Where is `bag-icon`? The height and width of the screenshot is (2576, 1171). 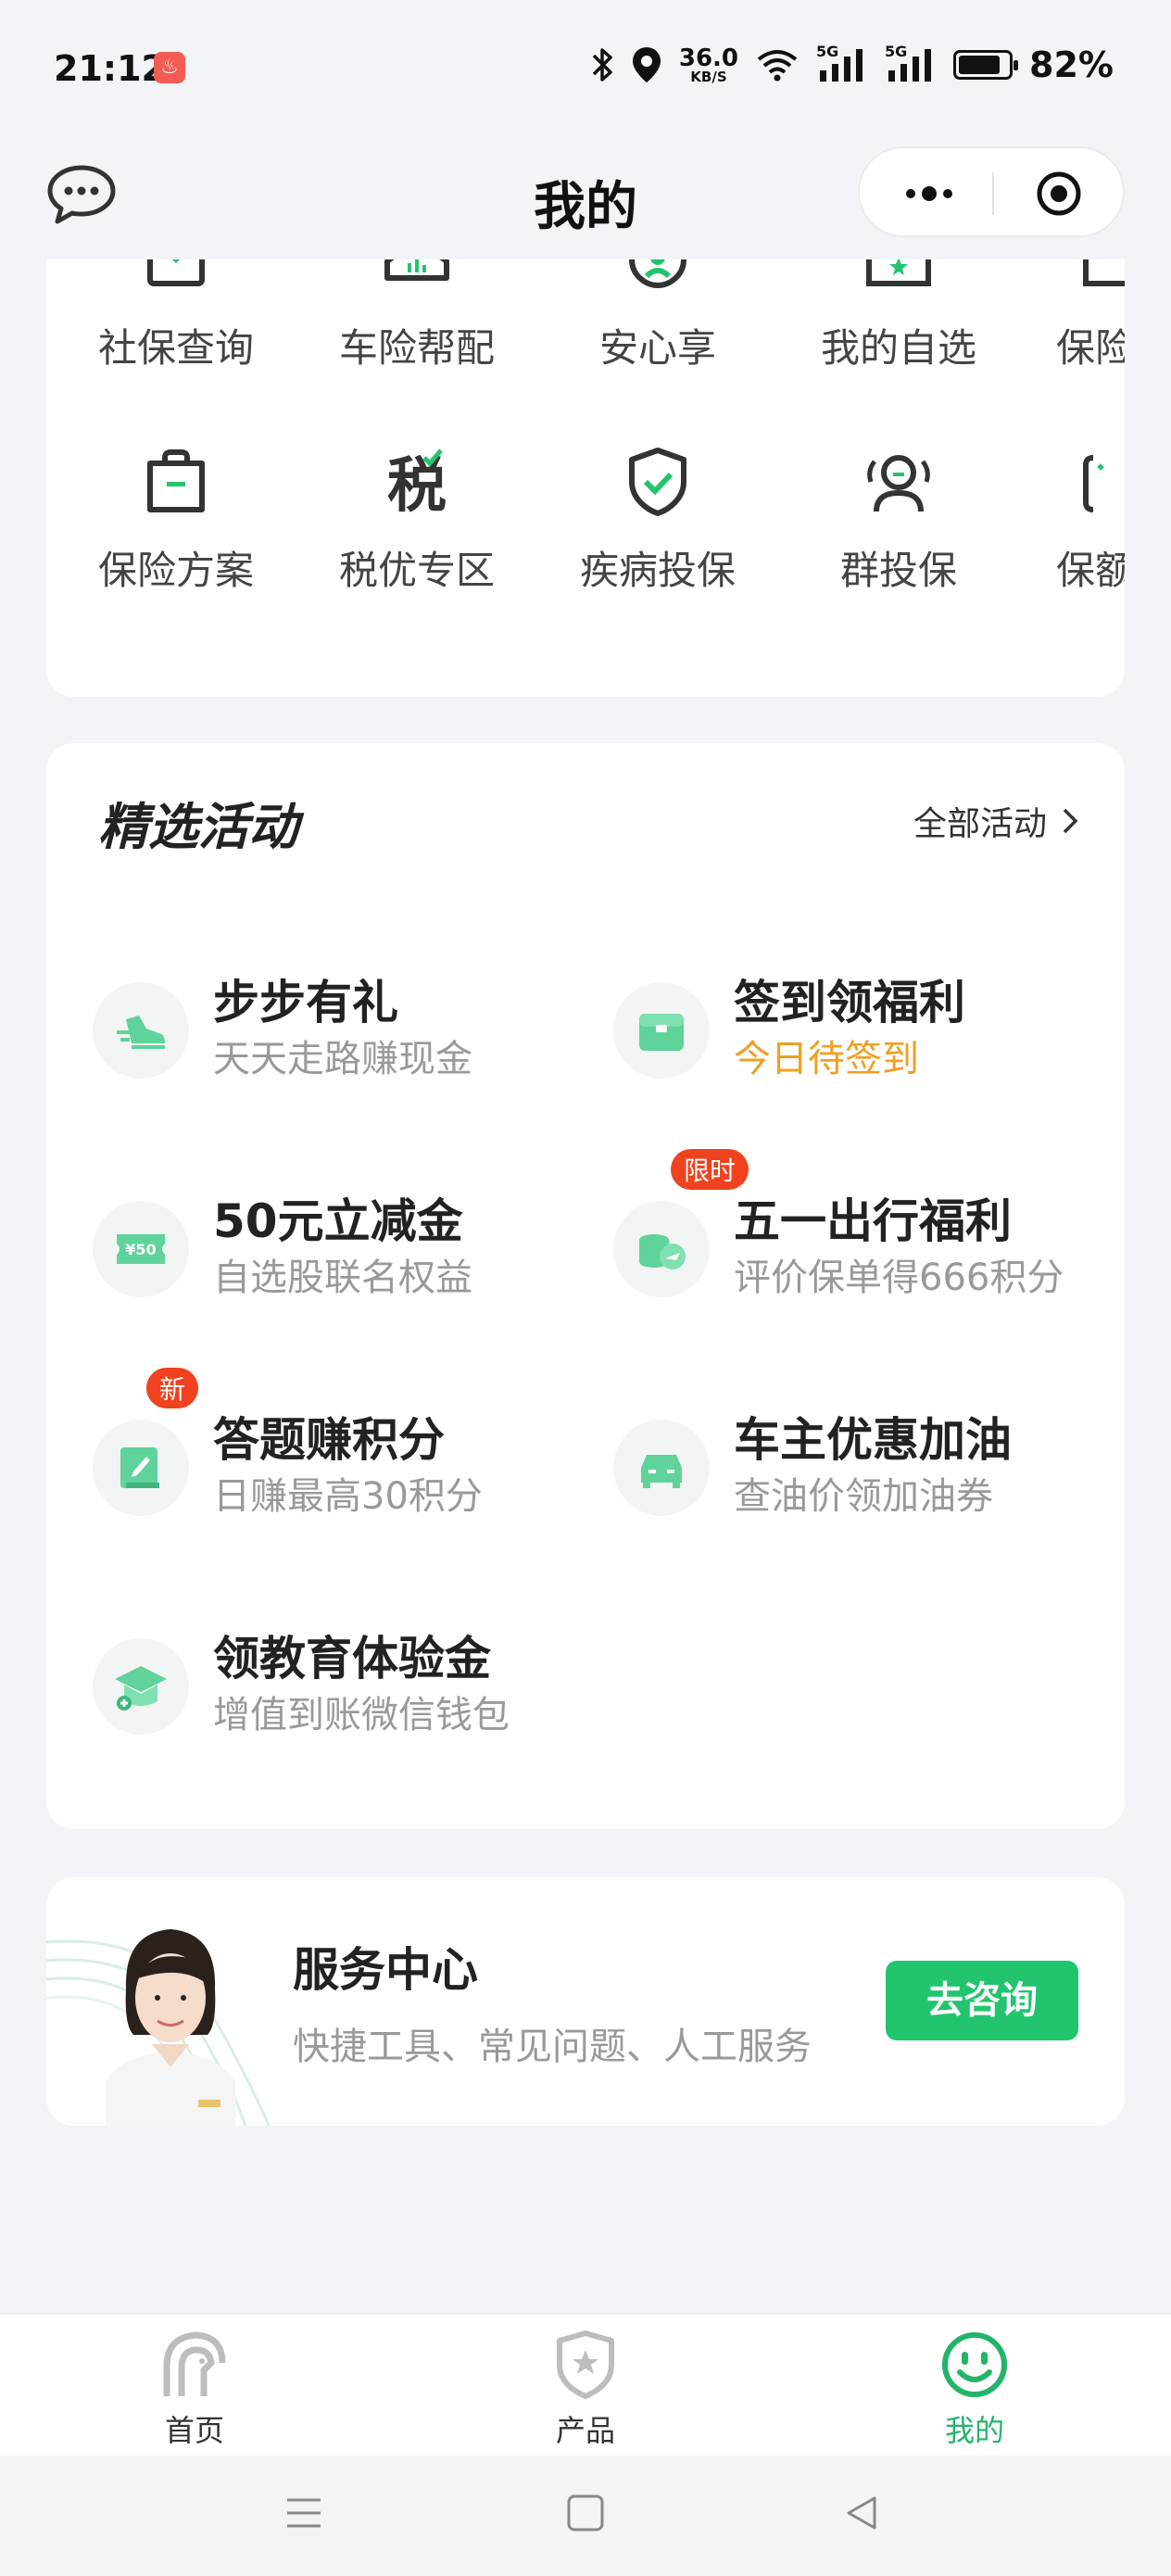
bag-icon is located at coordinates (176, 481).